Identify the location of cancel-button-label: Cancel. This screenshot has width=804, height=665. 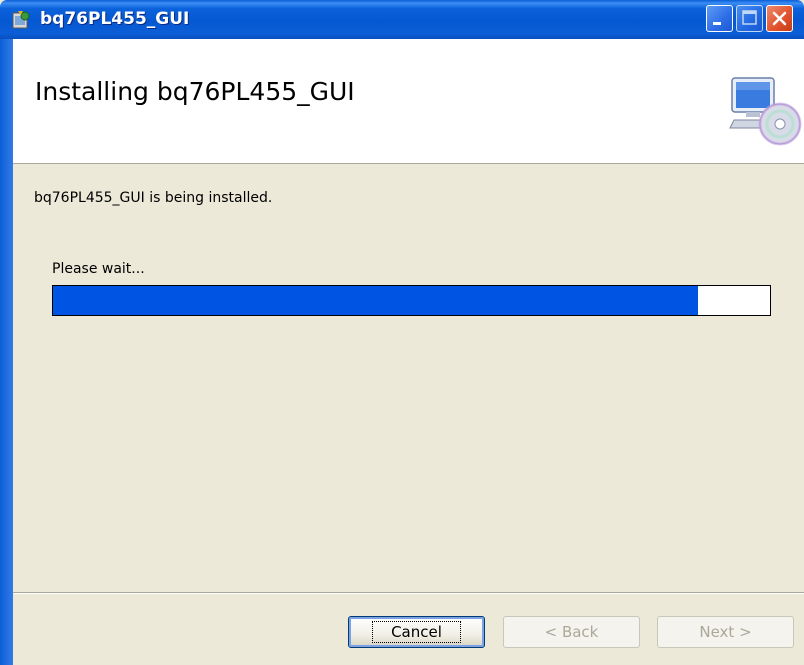
(416, 632).